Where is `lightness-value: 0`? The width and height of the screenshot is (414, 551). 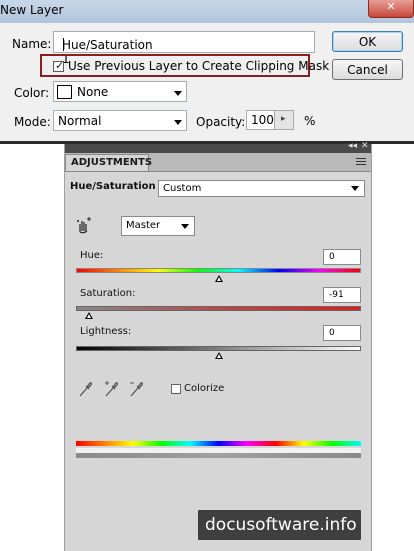
lightness-value: 0 is located at coordinates (332, 333).